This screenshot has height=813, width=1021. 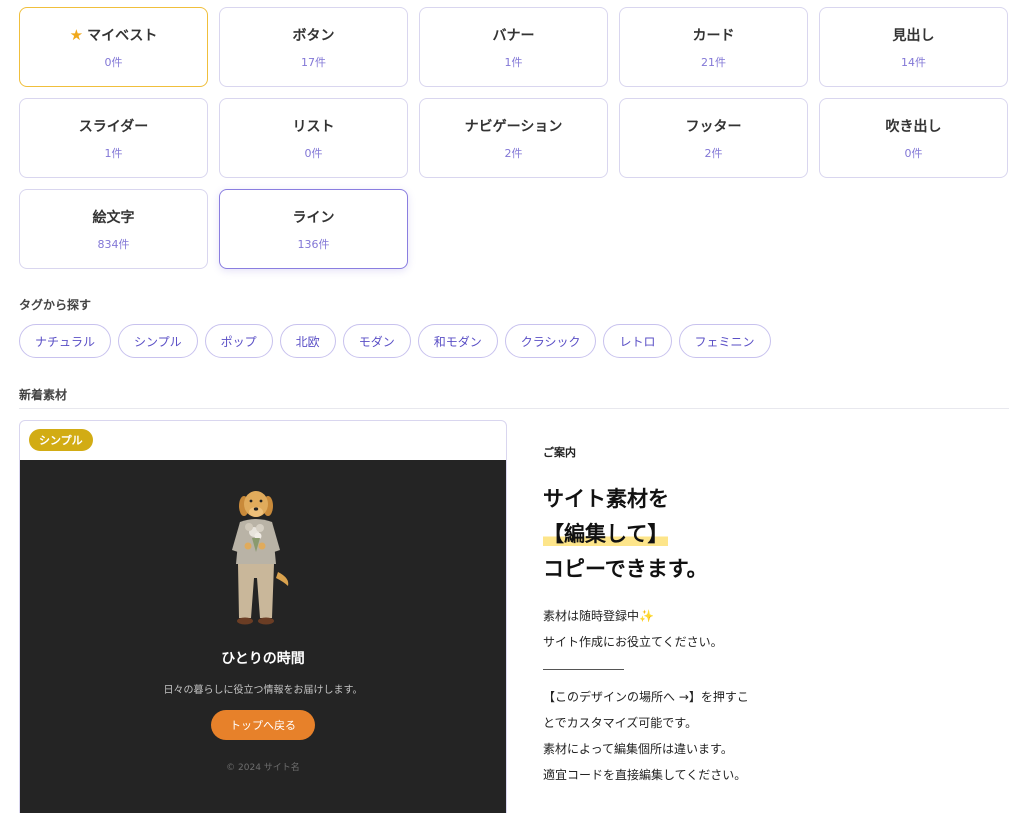 What do you see at coordinates (113, 138) in the screenshot?
I see `category-card-slider: スライダー 1件` at bounding box center [113, 138].